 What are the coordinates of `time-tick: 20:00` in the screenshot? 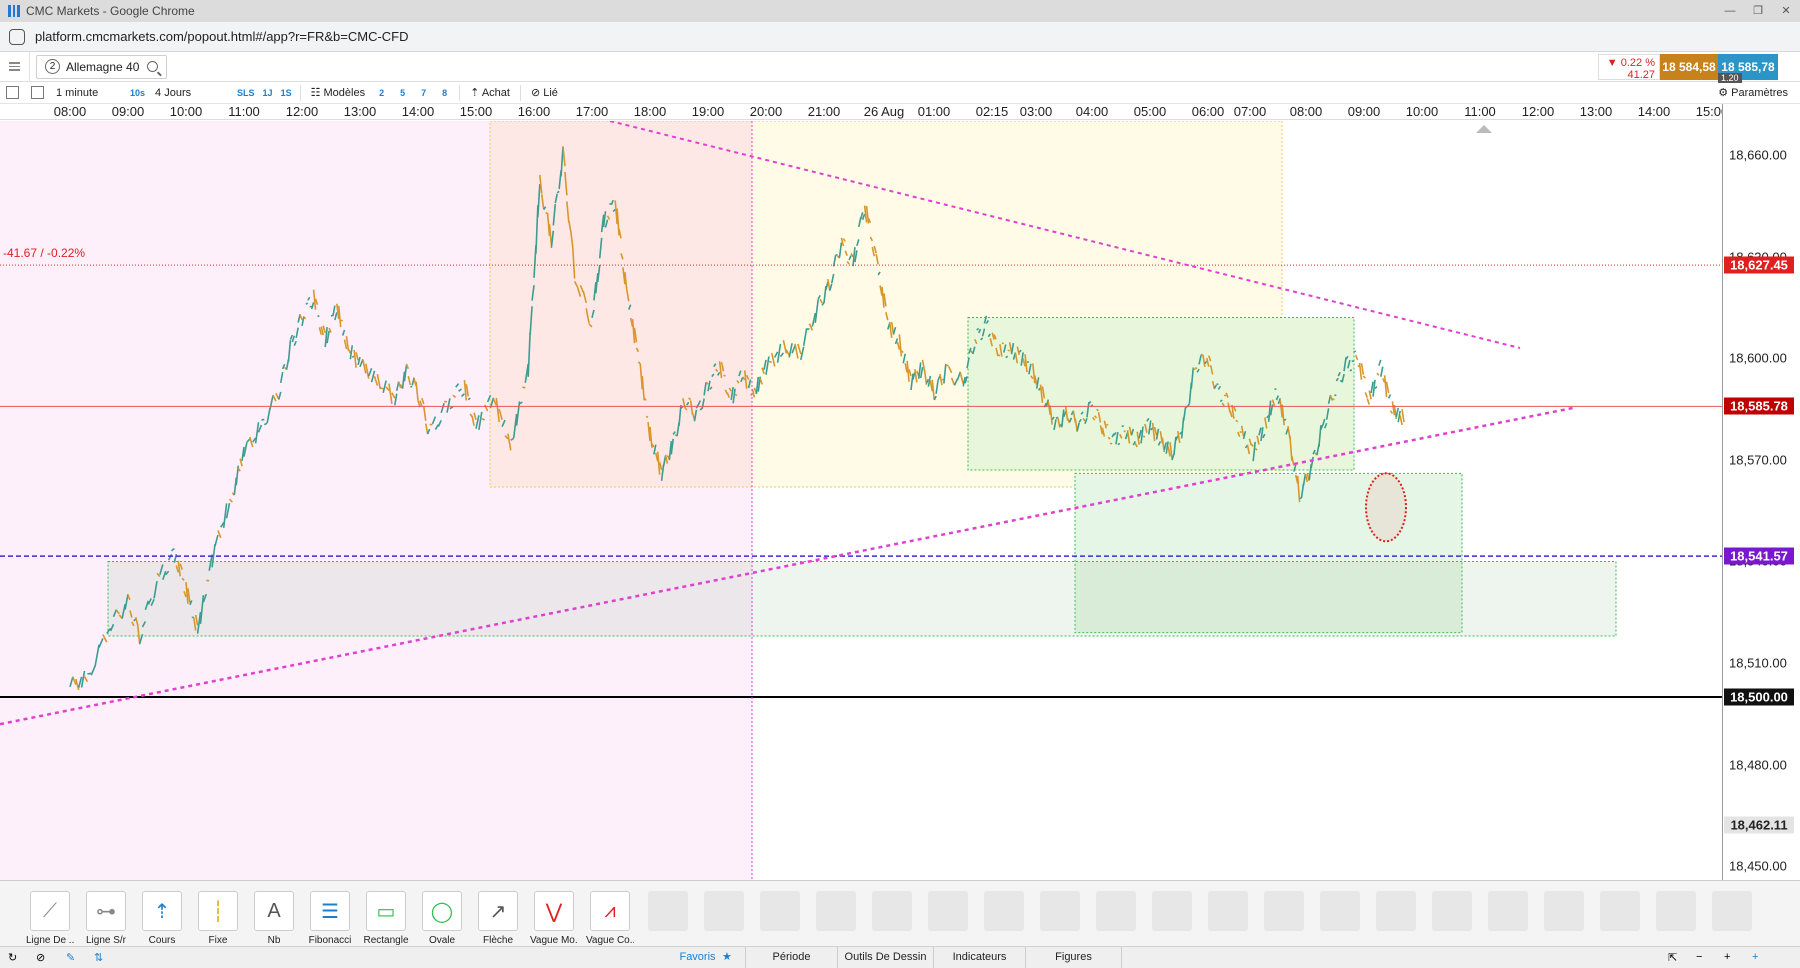 It's located at (766, 111).